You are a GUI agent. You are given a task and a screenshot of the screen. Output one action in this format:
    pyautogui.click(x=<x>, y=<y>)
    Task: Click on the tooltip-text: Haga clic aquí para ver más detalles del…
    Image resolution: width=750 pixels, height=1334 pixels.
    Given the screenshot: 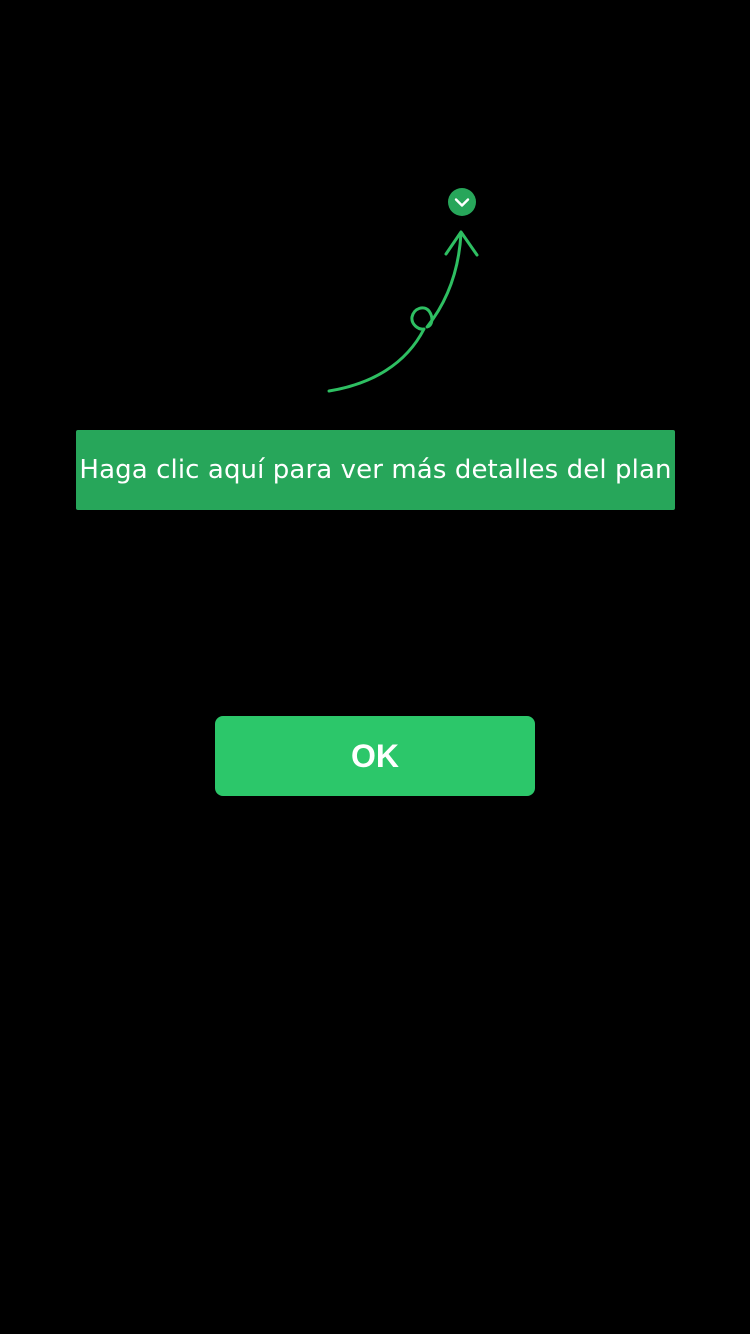 What is the action you would take?
    pyautogui.click(x=375, y=470)
    